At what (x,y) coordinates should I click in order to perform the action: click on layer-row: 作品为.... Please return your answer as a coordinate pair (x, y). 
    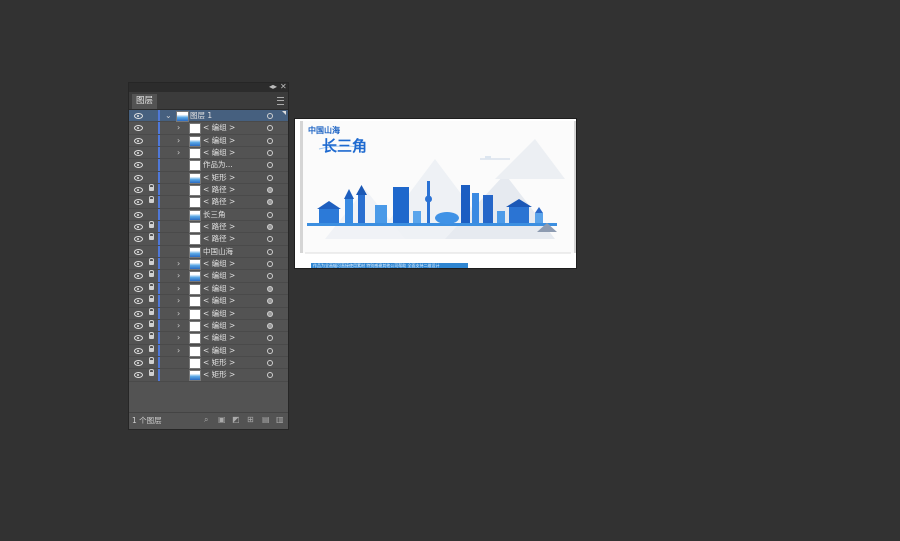
    Looking at the image, I should click on (208, 165).